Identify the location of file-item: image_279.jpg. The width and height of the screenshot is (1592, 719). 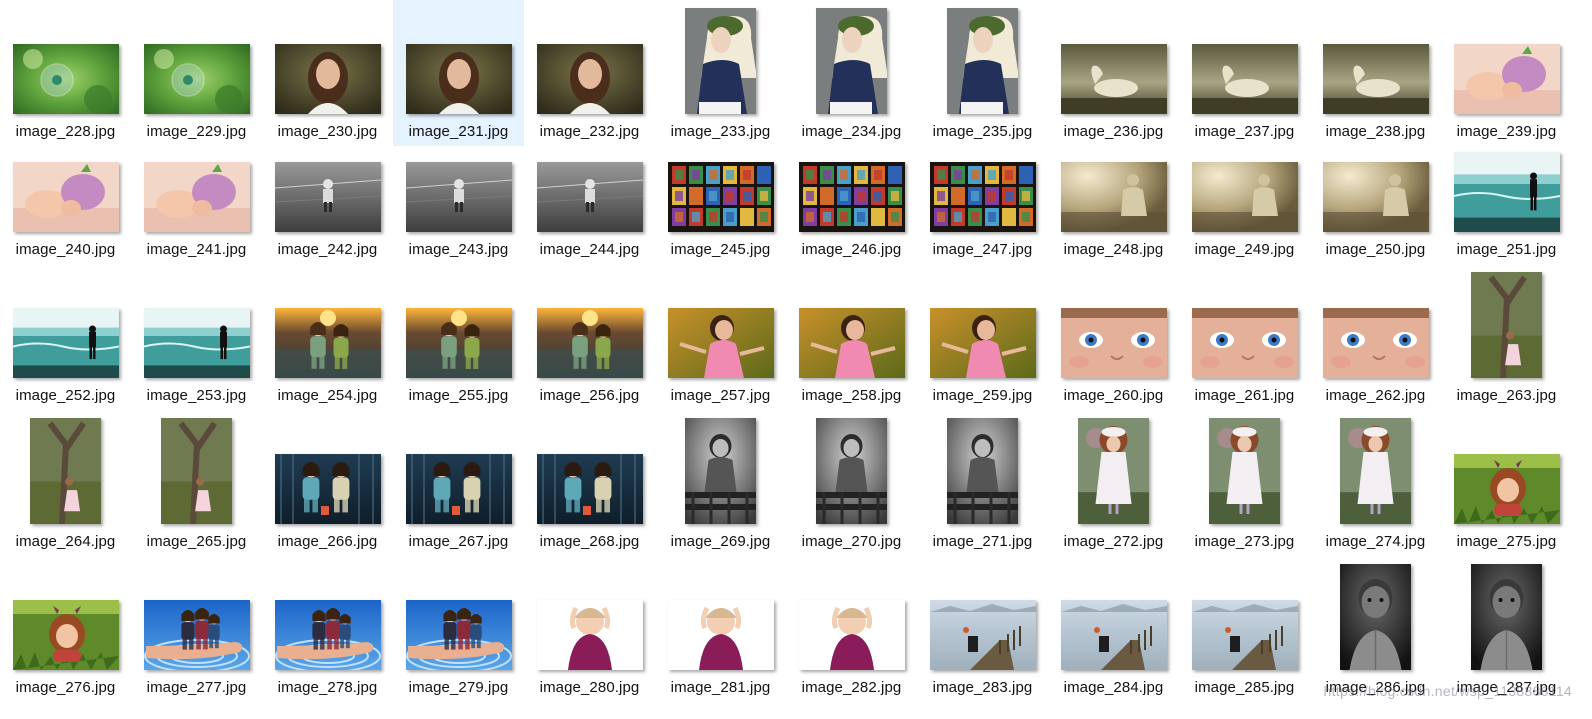
(458, 629).